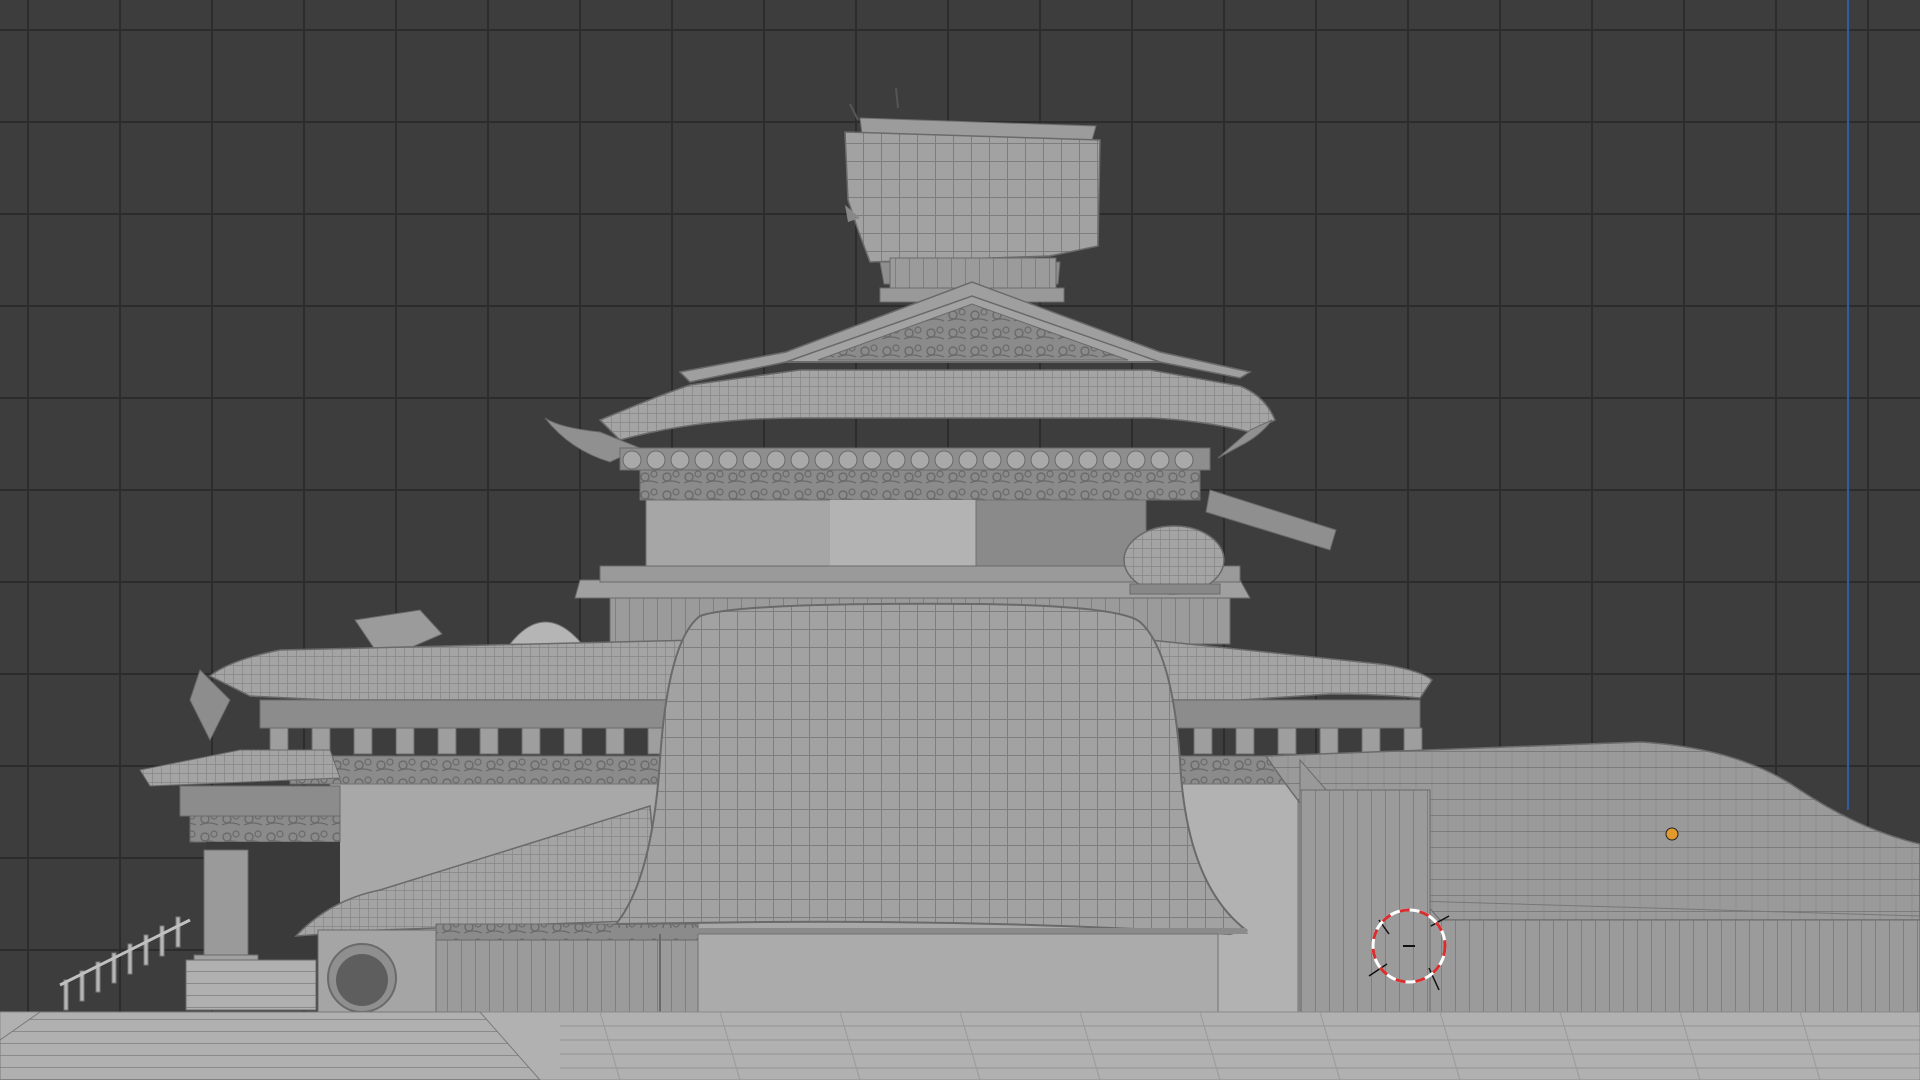 This screenshot has width=1920, height=1080. Describe the element at coordinates (1672, 834) in the screenshot. I see `object-origin-dot-icon` at that location.